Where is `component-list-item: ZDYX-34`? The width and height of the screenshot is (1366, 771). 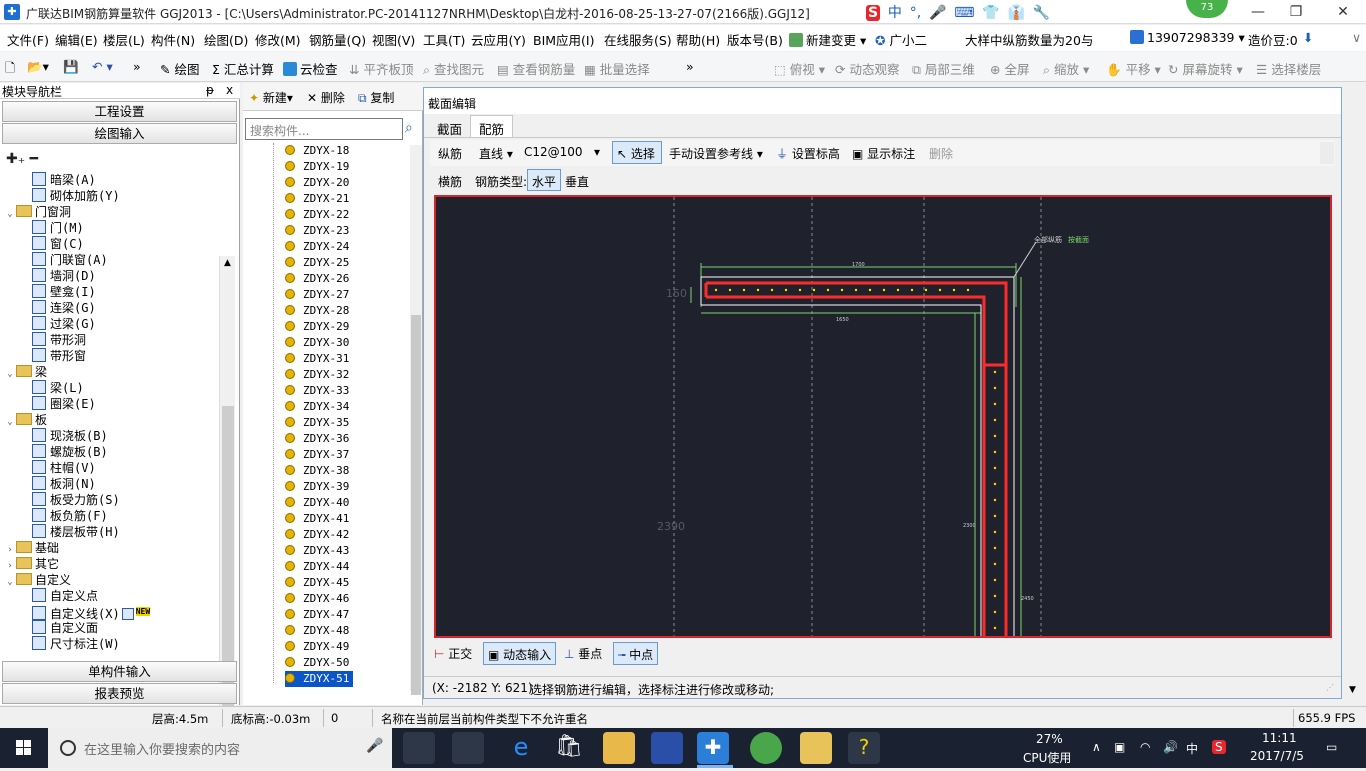 component-list-item: ZDYX-34 is located at coordinates (317, 407).